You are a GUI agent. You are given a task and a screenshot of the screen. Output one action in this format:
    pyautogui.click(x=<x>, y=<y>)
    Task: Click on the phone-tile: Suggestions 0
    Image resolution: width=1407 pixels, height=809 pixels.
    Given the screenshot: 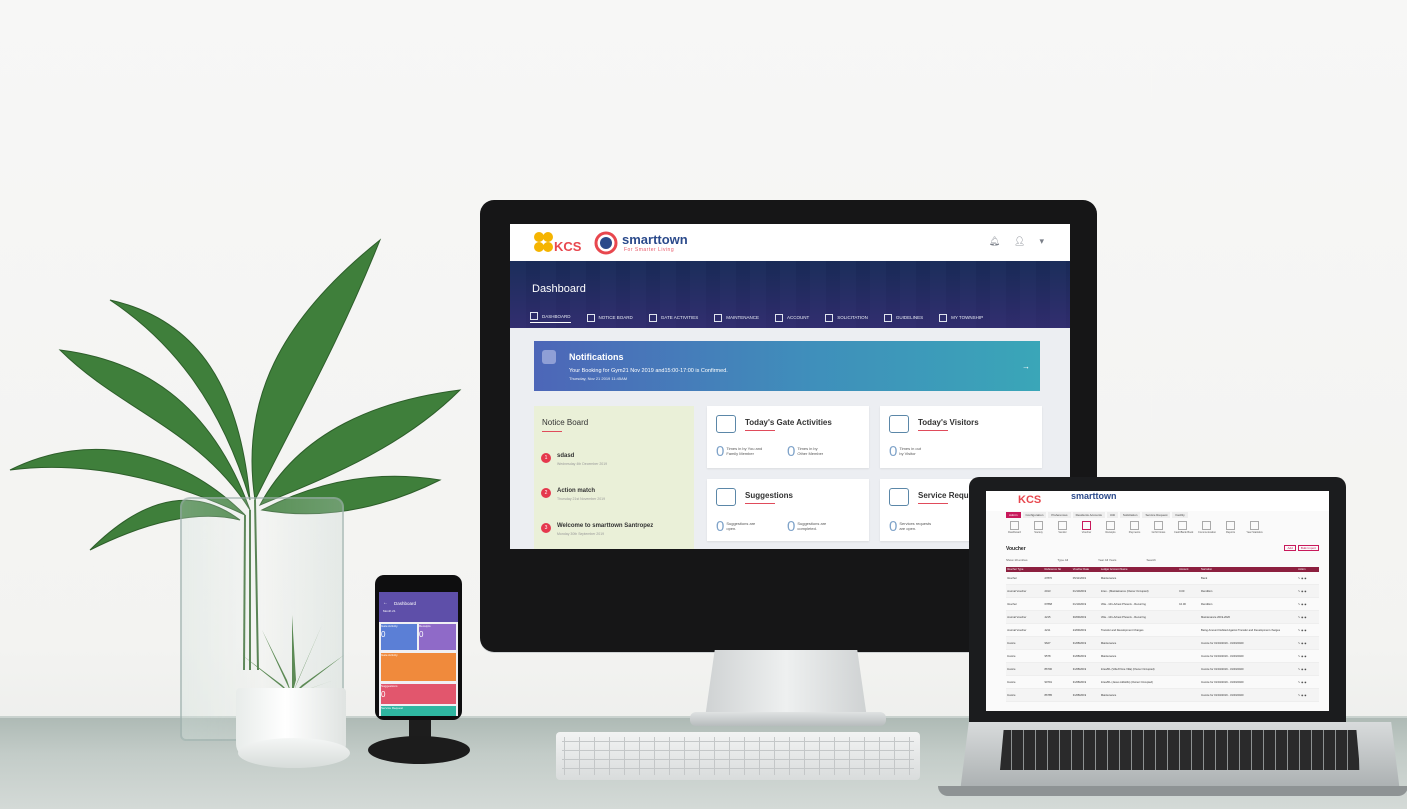 What is the action you would take?
    pyautogui.click(x=418, y=694)
    